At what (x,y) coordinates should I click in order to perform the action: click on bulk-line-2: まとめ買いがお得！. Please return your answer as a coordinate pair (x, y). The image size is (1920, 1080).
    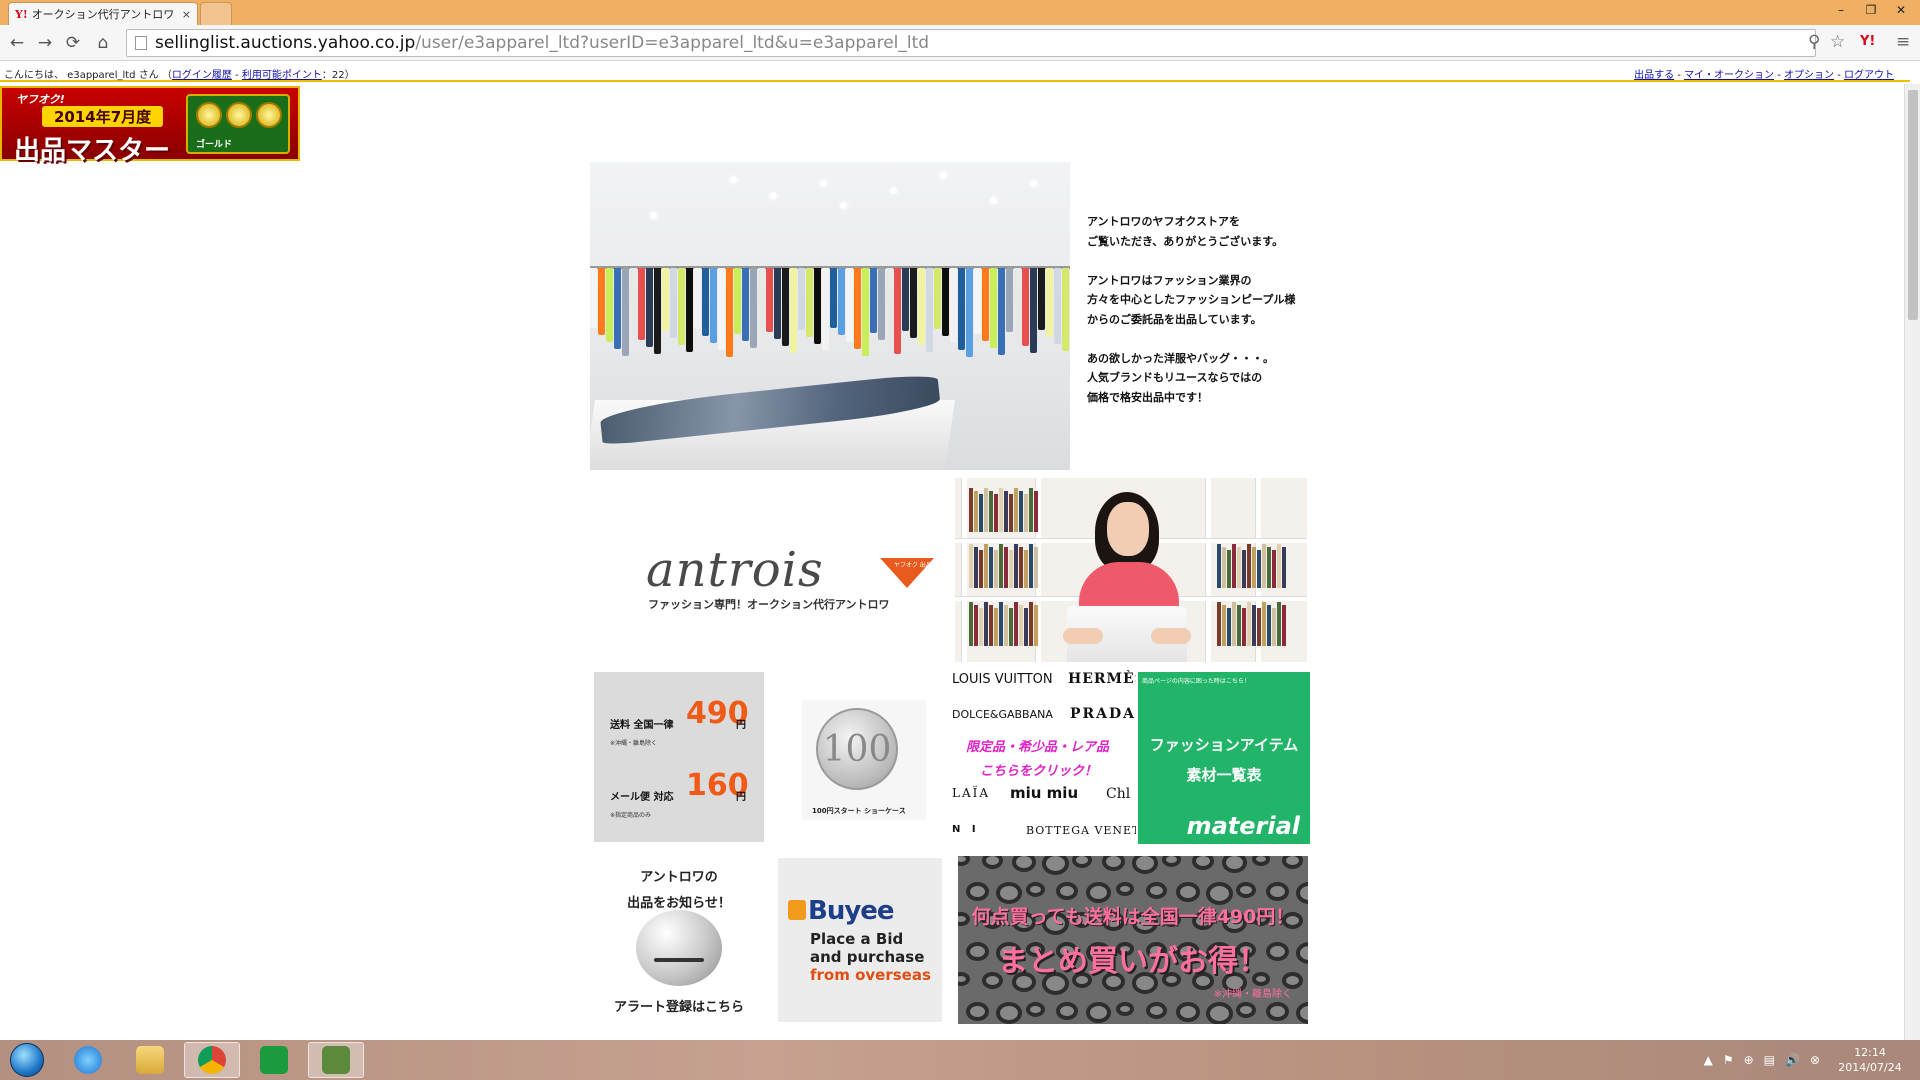
    Looking at the image, I should click on (1133, 961).